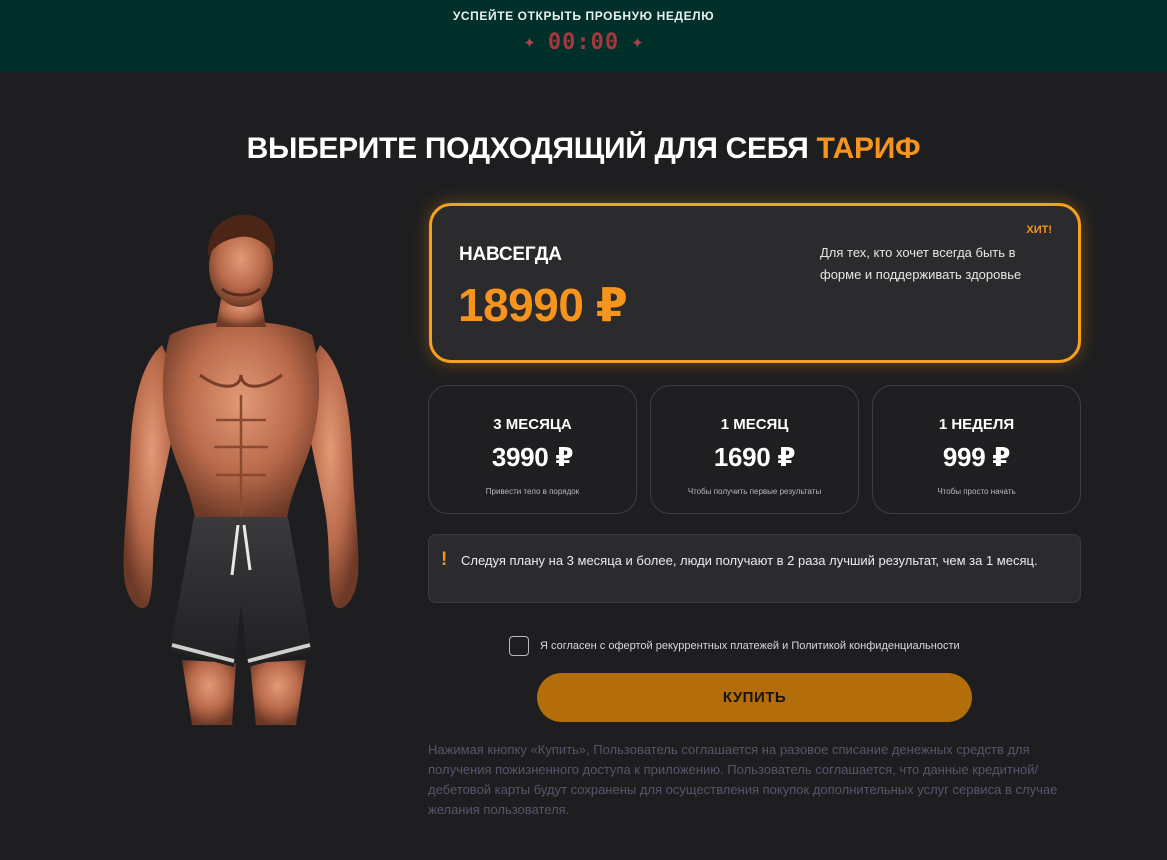 The image size is (1167, 860). I want to click on plan-note: Привести тело в порядок, so click(532, 491).